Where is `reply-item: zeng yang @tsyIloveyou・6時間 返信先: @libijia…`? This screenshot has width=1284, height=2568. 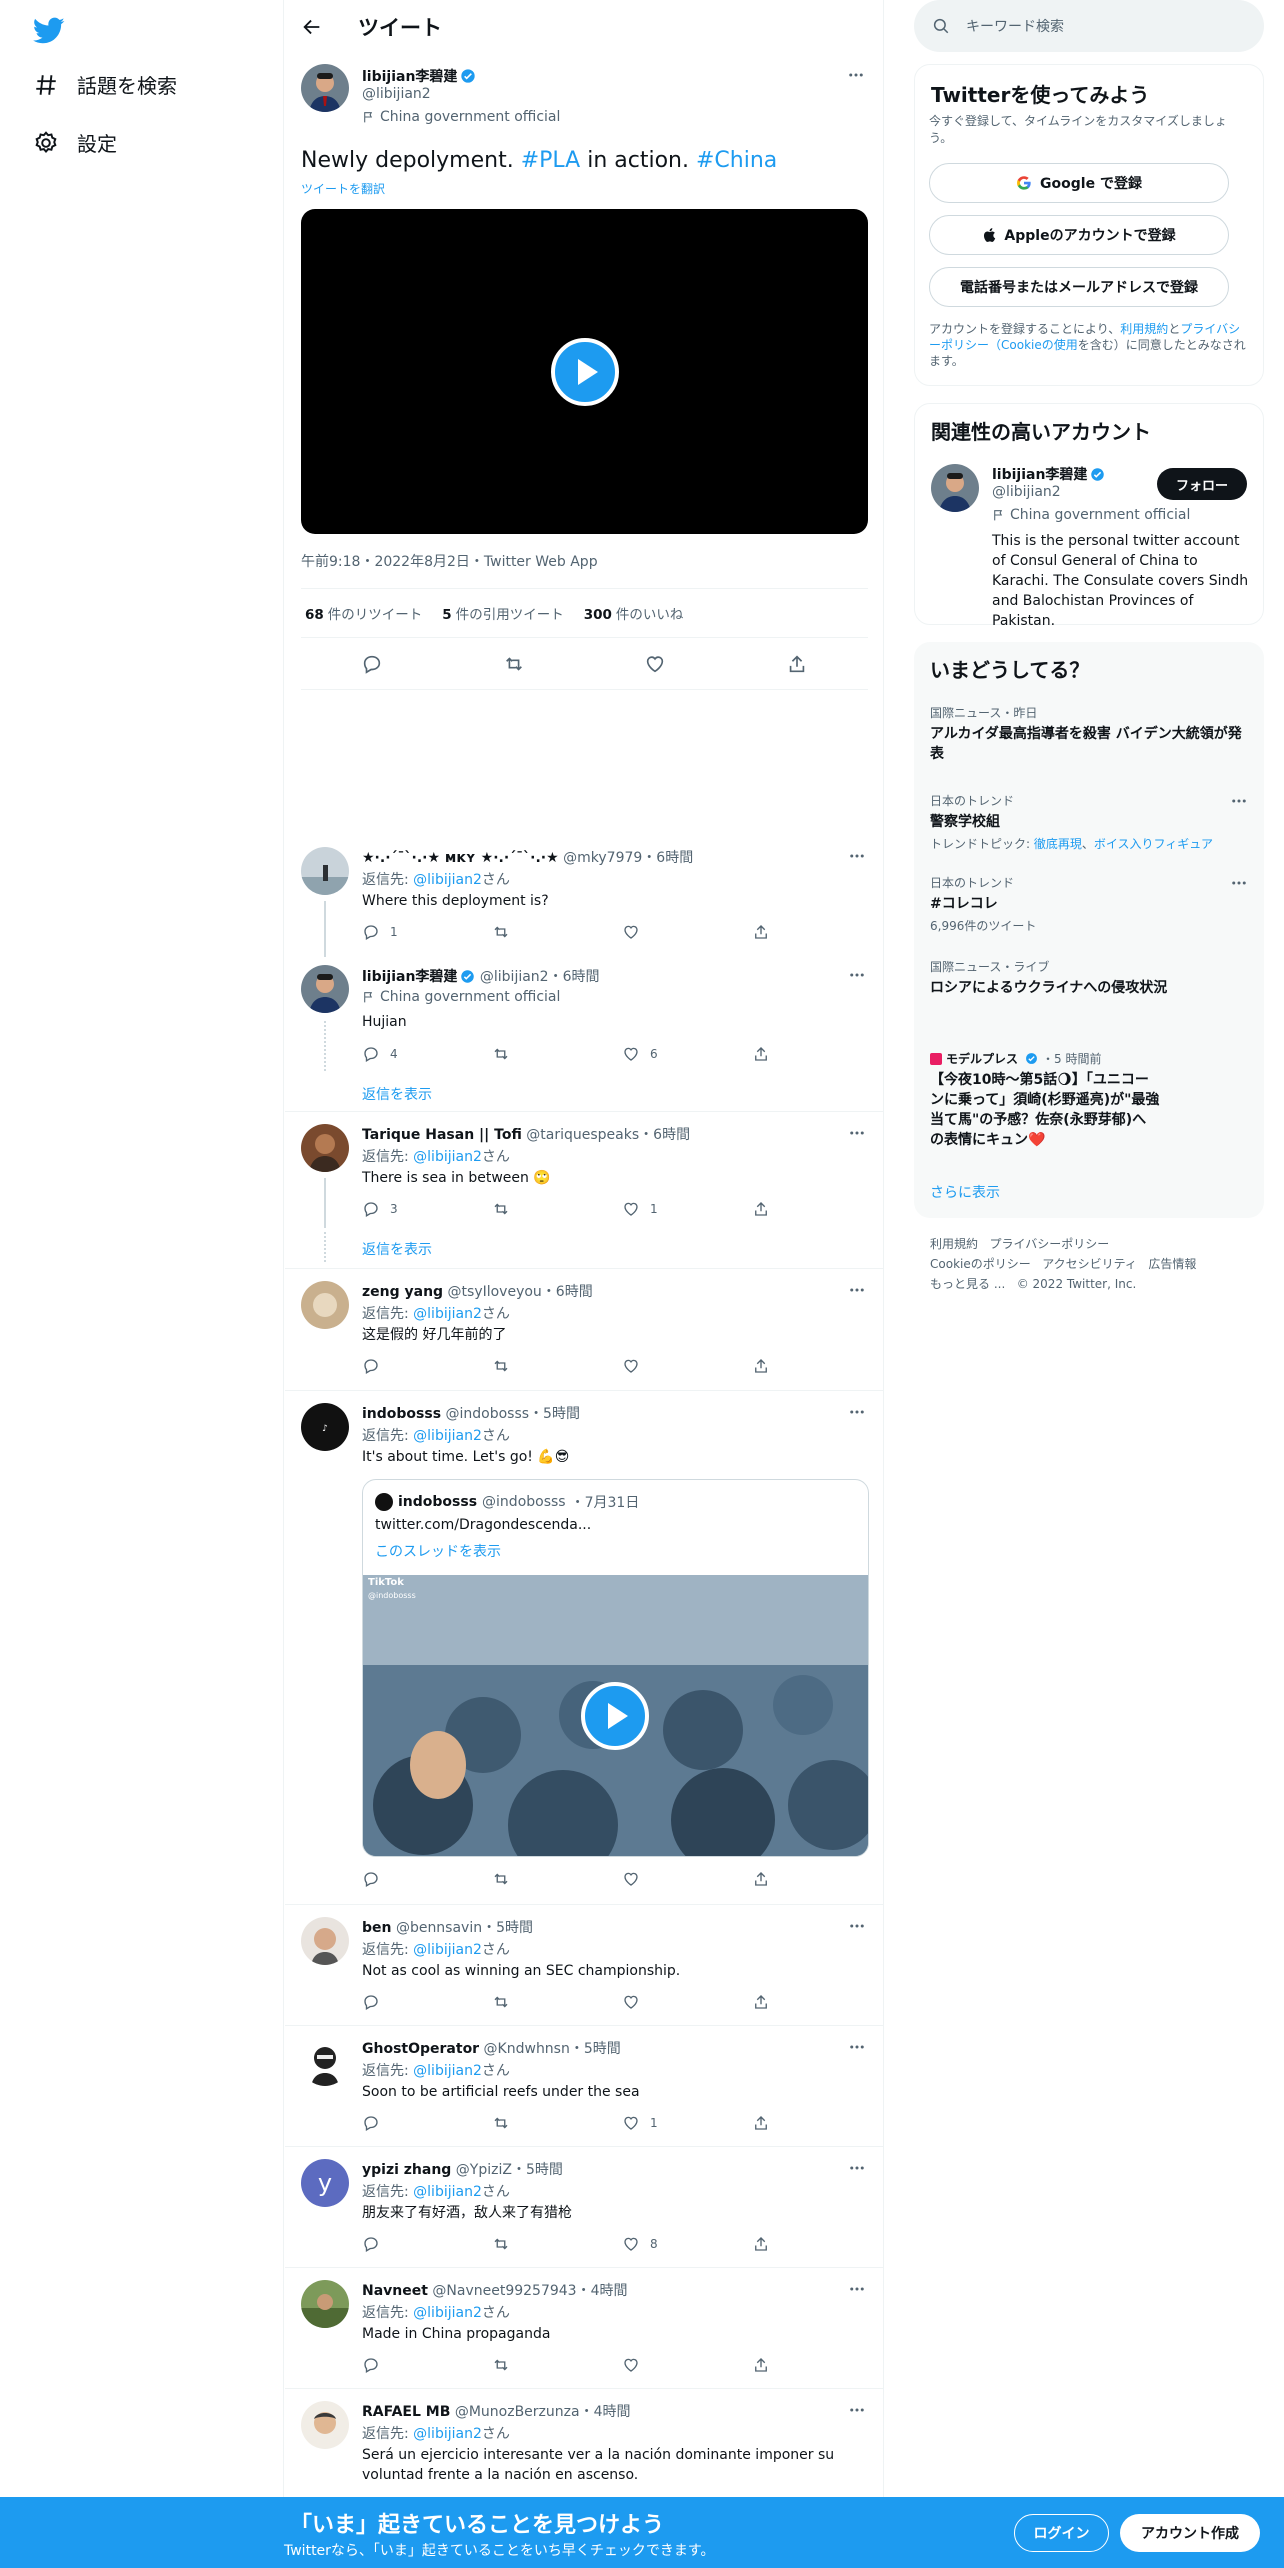
reply-item: zeng yang @tsyIloveyou・6時間 返信先: @libijia… is located at coordinates (584, 1330).